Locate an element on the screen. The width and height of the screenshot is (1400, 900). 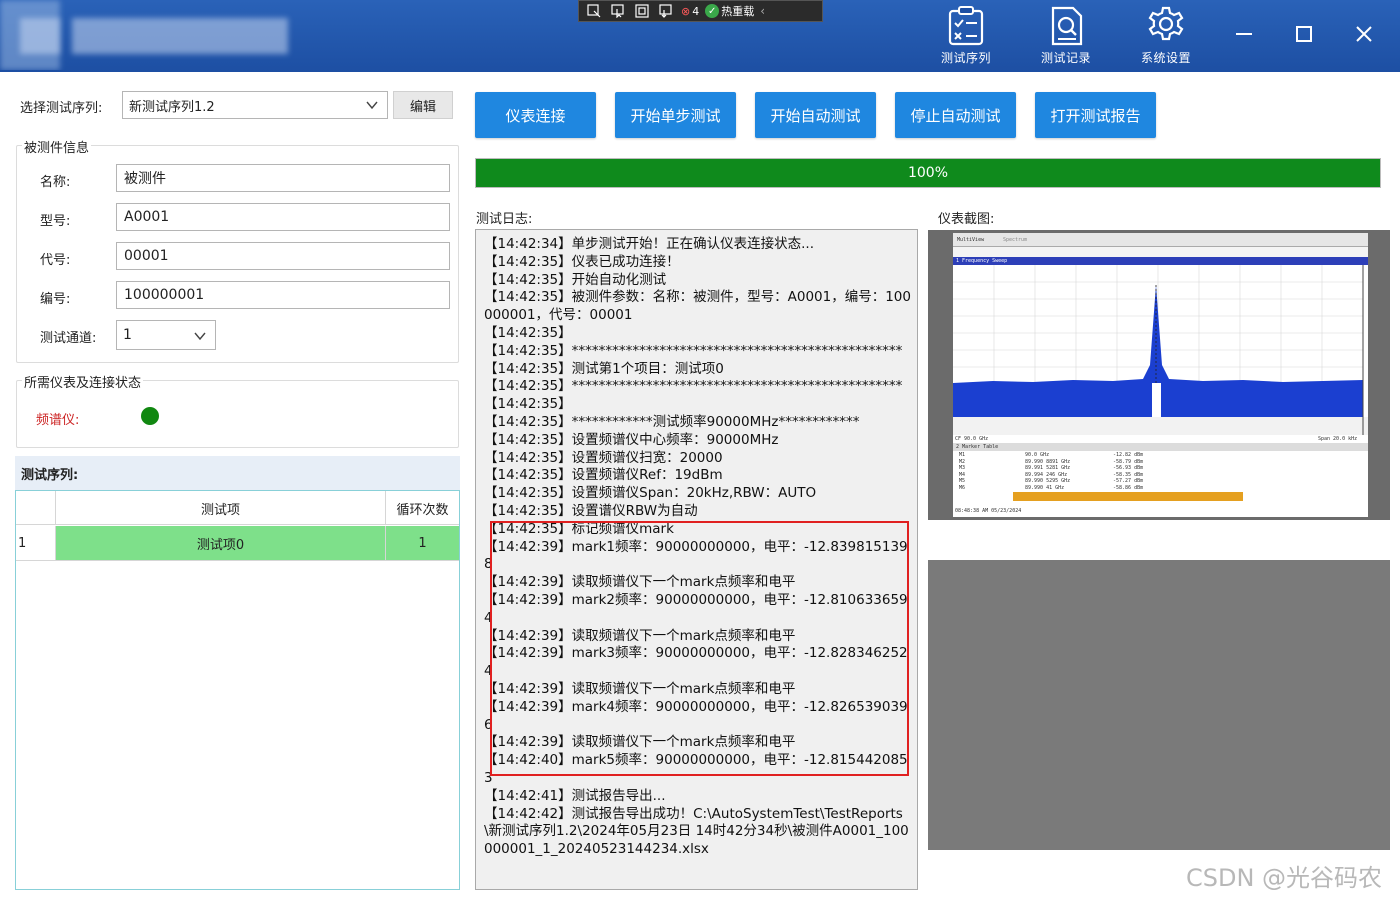
marker-row: M6 89.990 41 GHz -58.86 dBm is located at coordinates (1160, 488).